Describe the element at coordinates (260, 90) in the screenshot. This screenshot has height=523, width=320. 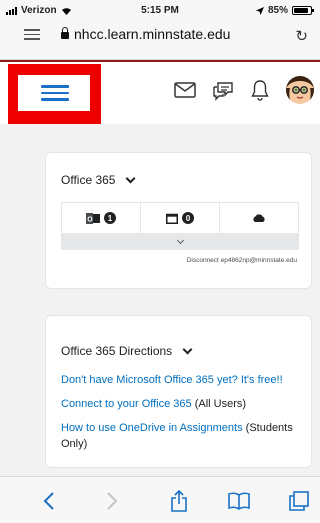
I see `bell-icon` at that location.